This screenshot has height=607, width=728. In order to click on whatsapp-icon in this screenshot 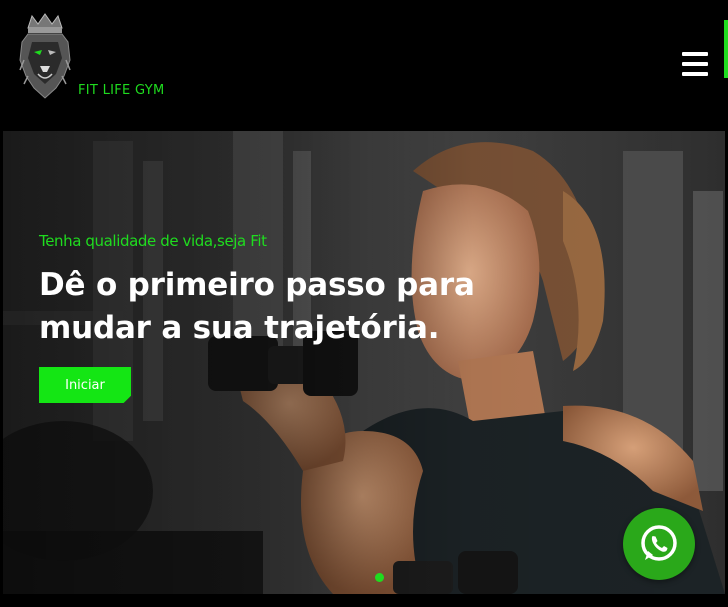, I will do `click(659, 543)`.